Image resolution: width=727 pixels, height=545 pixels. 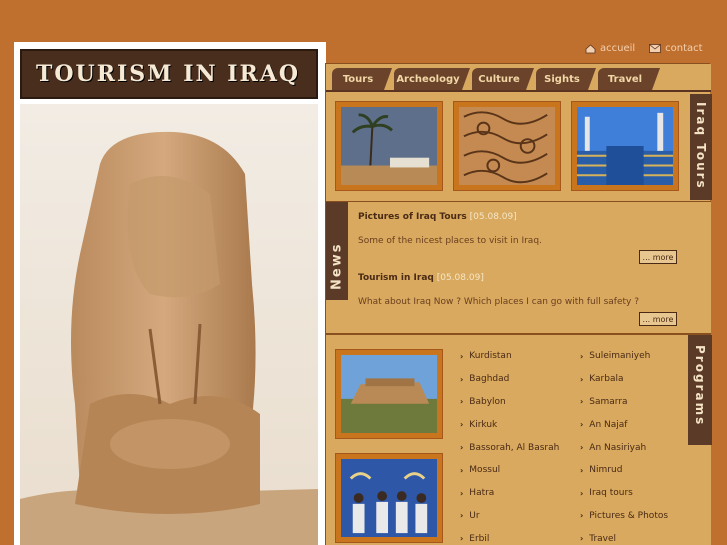 What do you see at coordinates (509, 402) in the screenshot?
I see `program-link-babylon: › Babylon` at bounding box center [509, 402].